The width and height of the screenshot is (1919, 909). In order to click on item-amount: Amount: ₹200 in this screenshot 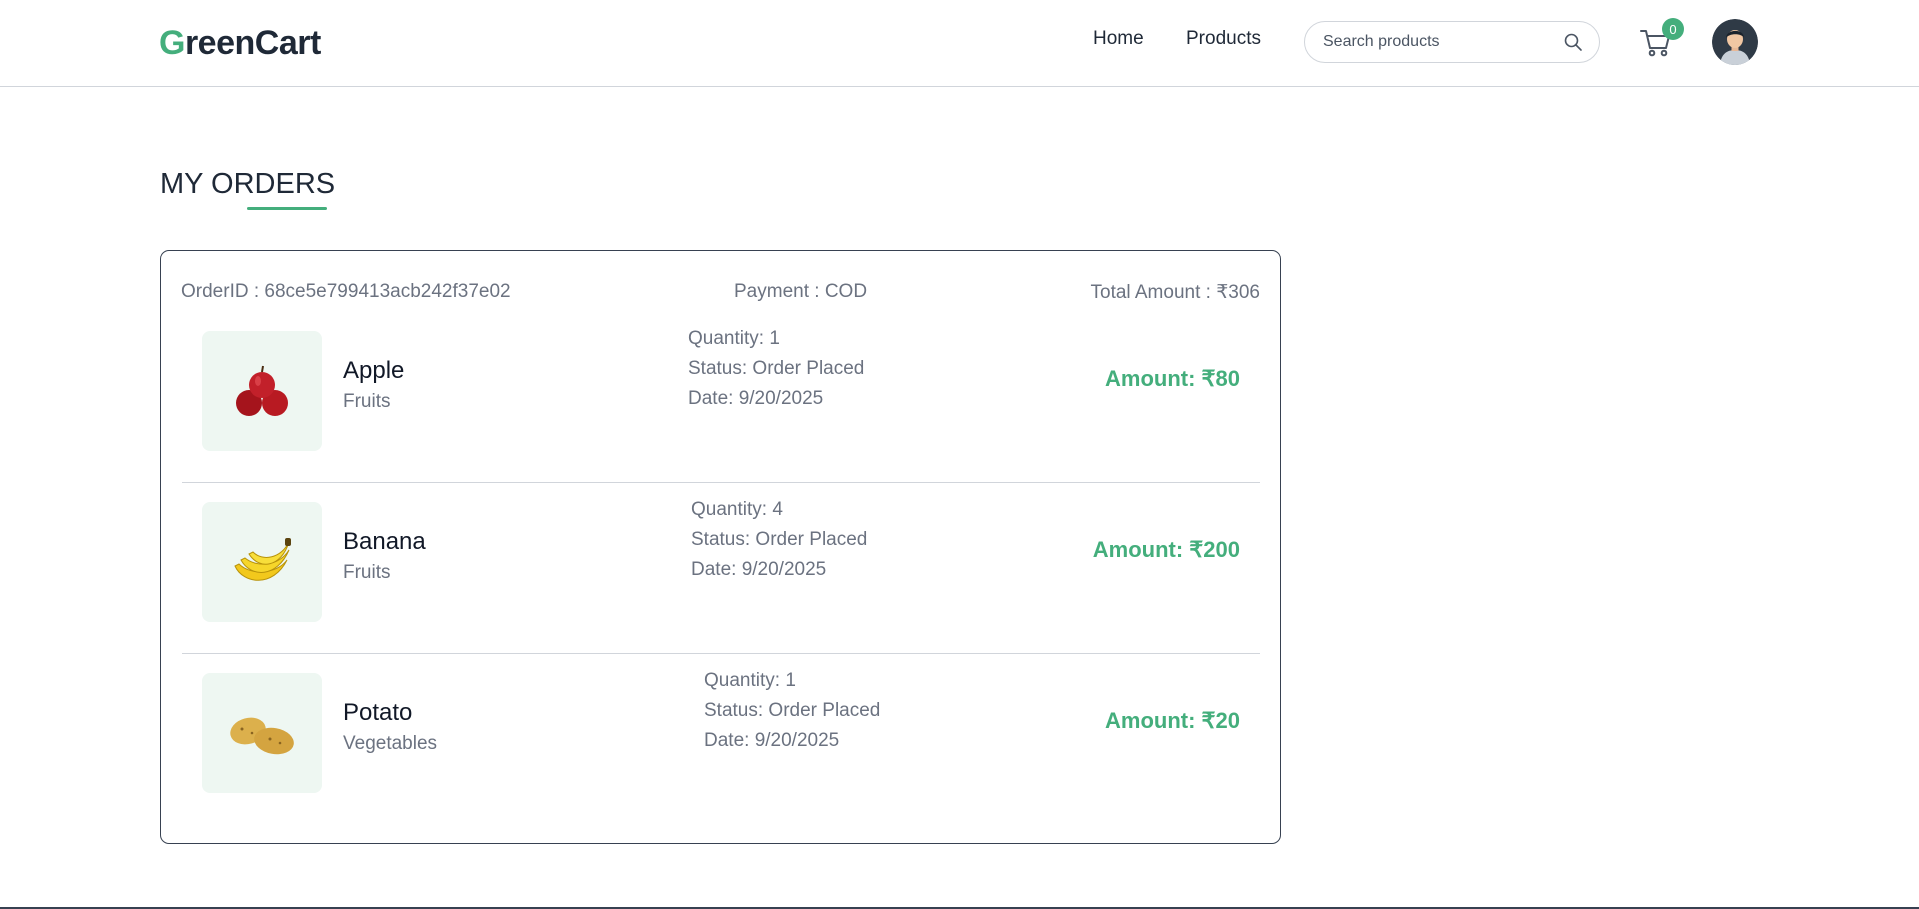, I will do `click(1166, 549)`.